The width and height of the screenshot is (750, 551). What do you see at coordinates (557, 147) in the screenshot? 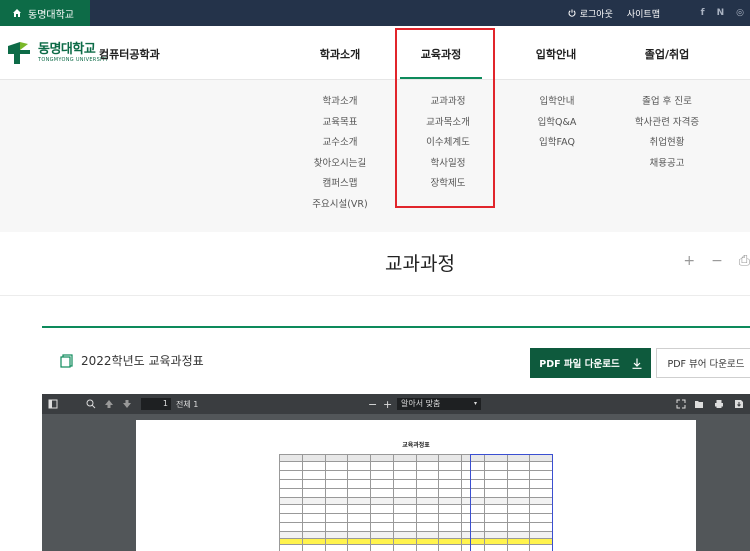
I see `submenu-item: 입학FAQ` at bounding box center [557, 147].